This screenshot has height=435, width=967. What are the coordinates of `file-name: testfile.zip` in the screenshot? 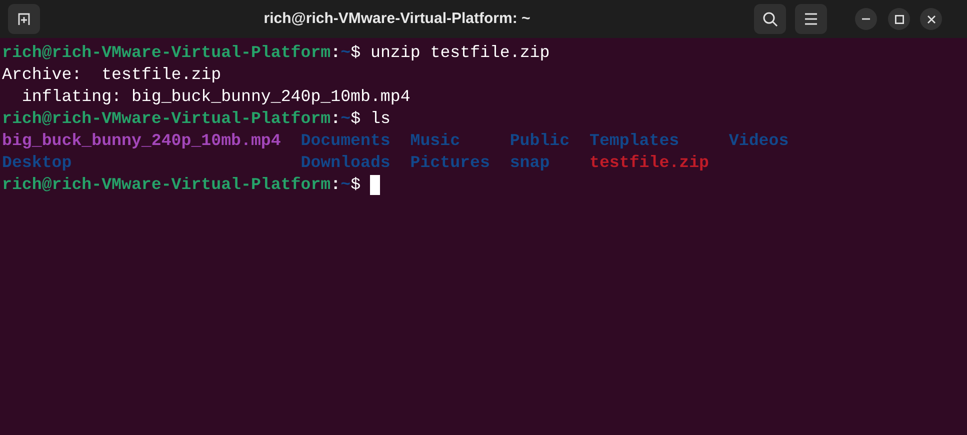 It's located at (649, 163).